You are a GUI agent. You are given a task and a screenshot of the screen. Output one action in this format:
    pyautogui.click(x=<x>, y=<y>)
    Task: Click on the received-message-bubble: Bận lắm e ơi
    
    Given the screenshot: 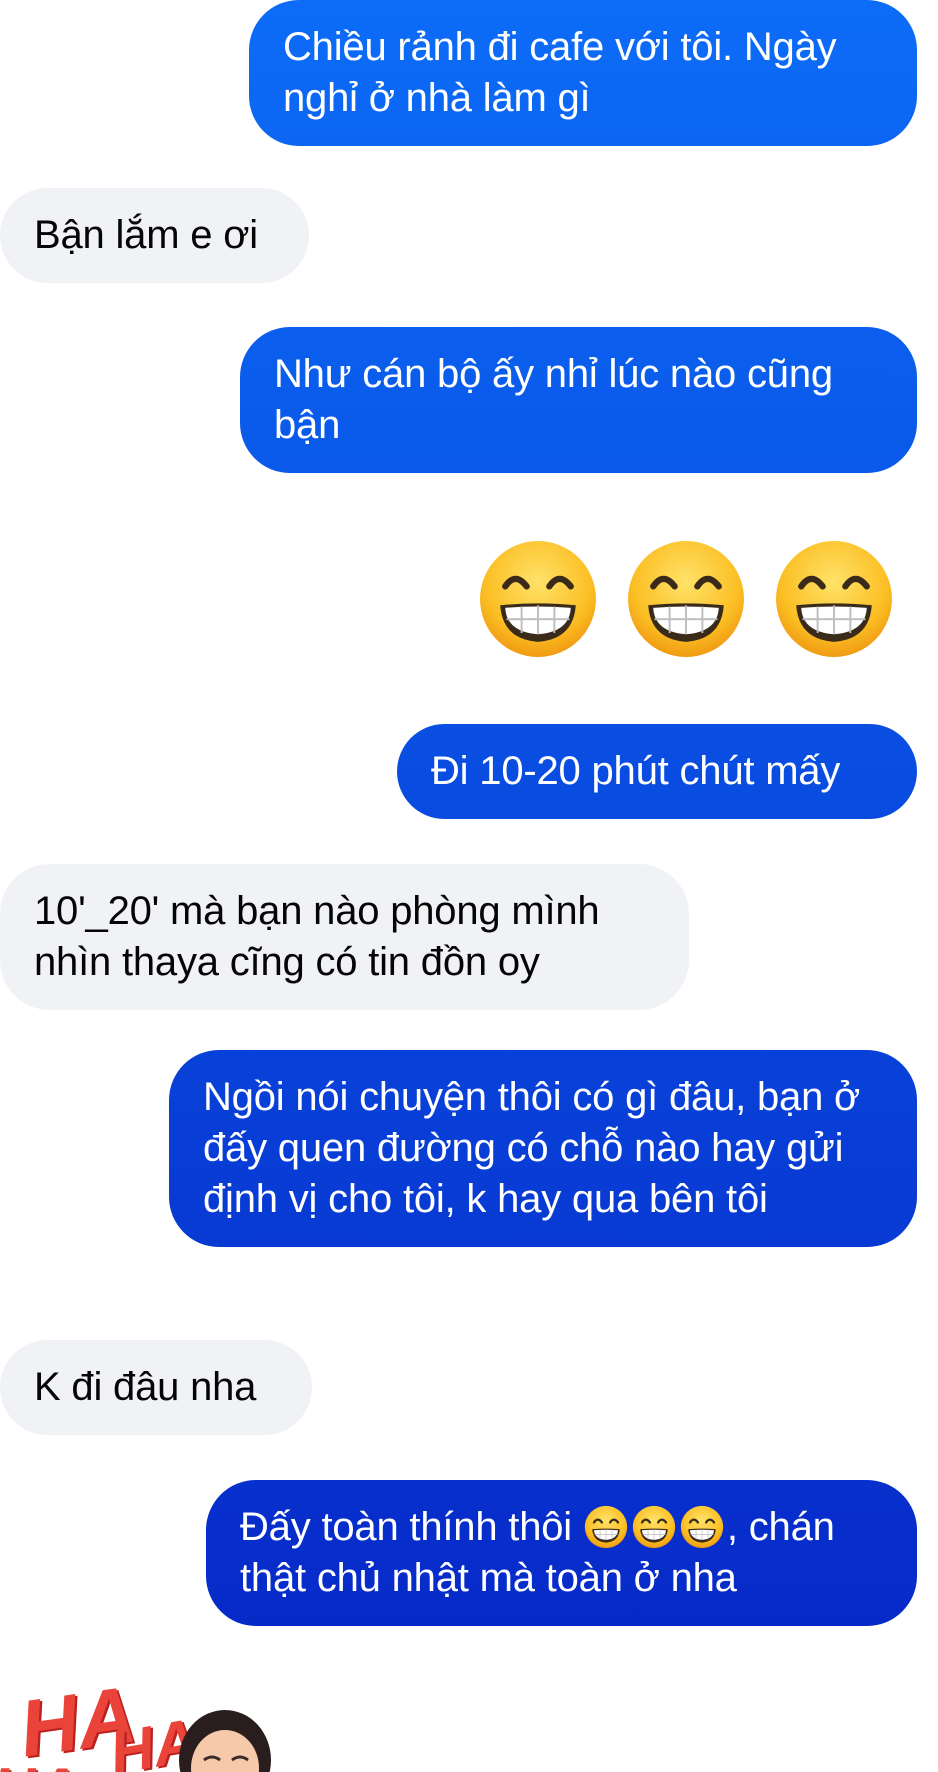 What is the action you would take?
    pyautogui.click(x=154, y=235)
    